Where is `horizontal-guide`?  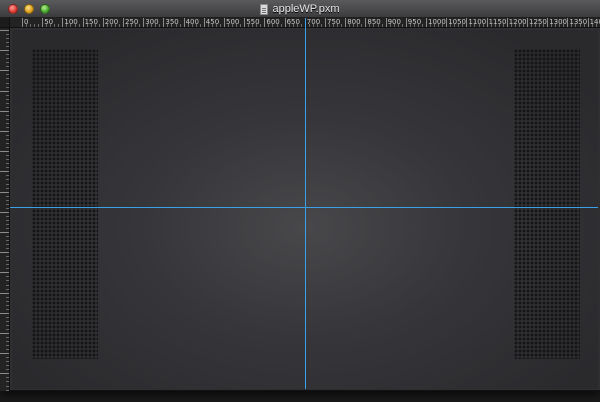 horizontal-guide is located at coordinates (305, 207).